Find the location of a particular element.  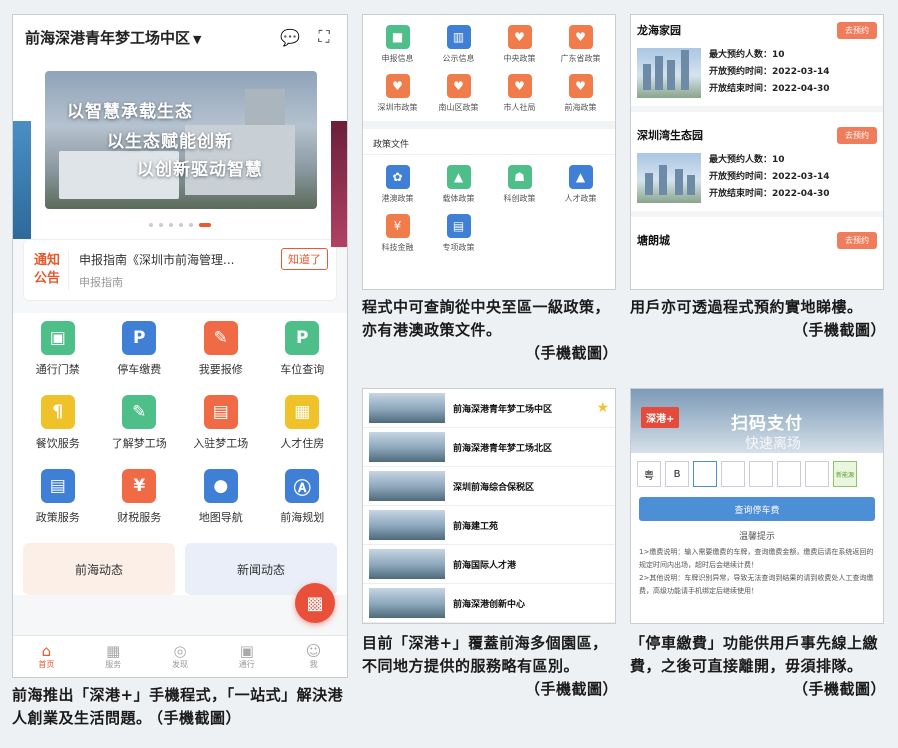

policy-item: ☗ 科创政策 is located at coordinates (519, 184).